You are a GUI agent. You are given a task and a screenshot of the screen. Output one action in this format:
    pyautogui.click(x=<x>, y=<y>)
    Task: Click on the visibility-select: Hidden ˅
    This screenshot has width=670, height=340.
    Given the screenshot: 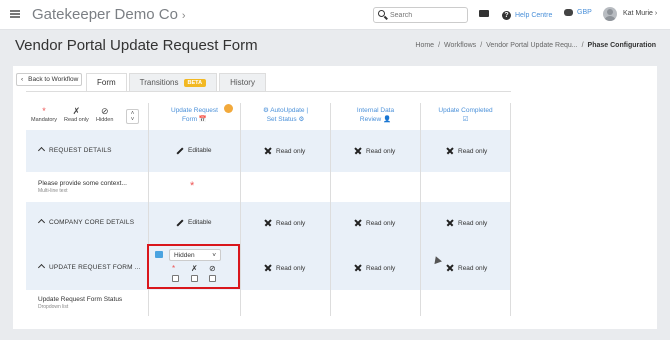 What is the action you would take?
    pyautogui.click(x=195, y=255)
    